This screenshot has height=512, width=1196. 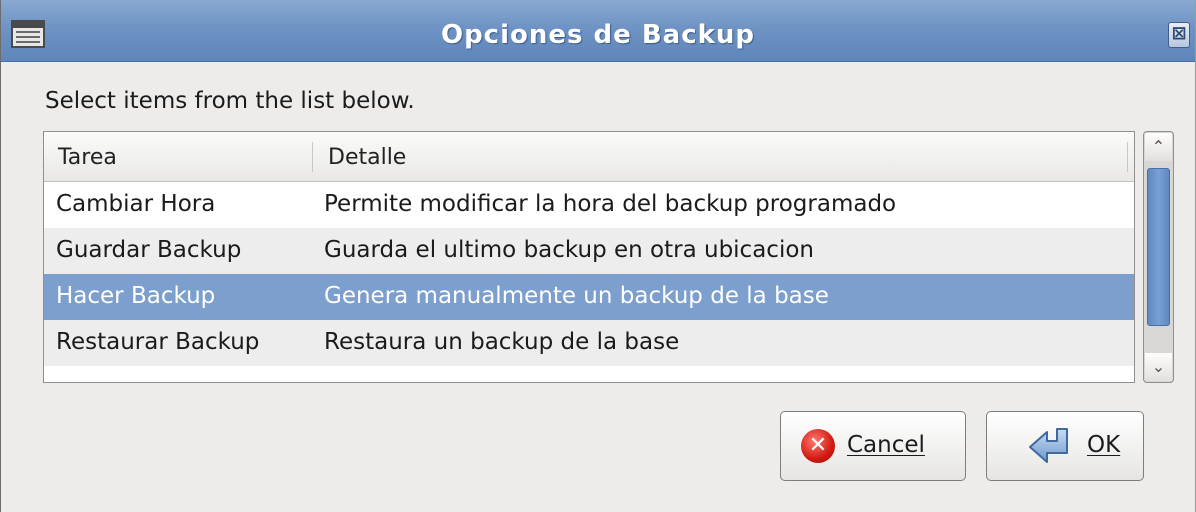 I want to click on cancel-button: ✕ Cancel, so click(x=873, y=446).